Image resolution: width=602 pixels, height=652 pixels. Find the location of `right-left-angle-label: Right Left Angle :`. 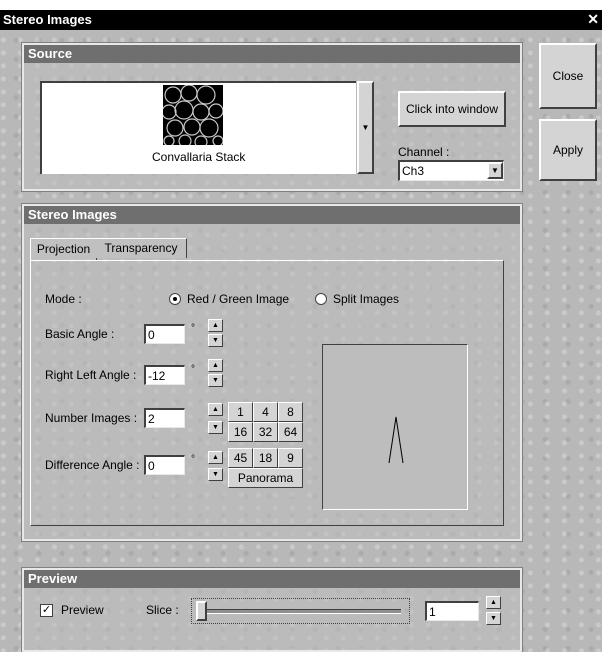

right-left-angle-label: Right Left Angle : is located at coordinates (91, 375).